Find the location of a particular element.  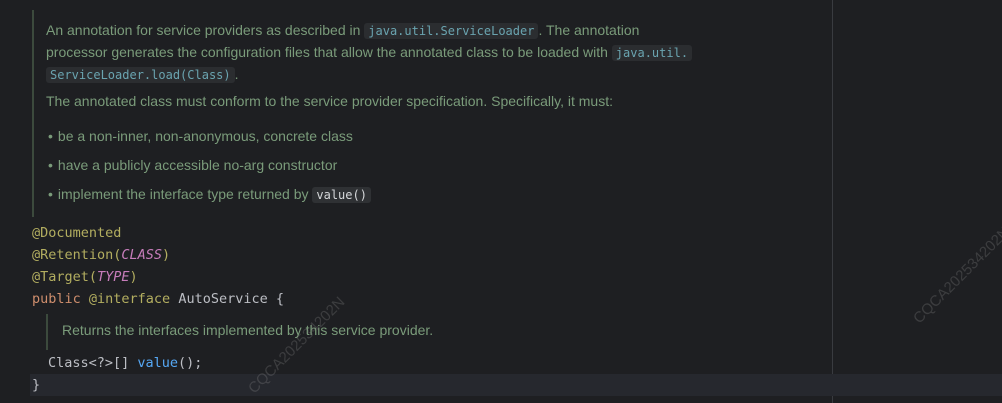

code-line-interface-decl: public @interface AutoService { is located at coordinates (158, 299).